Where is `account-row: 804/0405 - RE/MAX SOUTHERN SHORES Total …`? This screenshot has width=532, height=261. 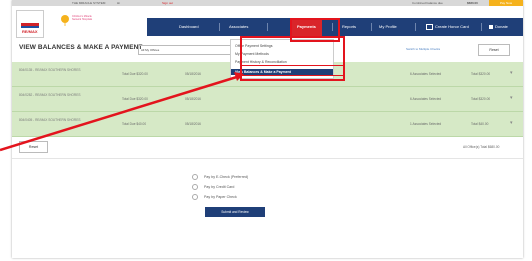 account-row: 804/0405 - RE/MAX SOUTHERN SHORES Total … is located at coordinates (267, 124).